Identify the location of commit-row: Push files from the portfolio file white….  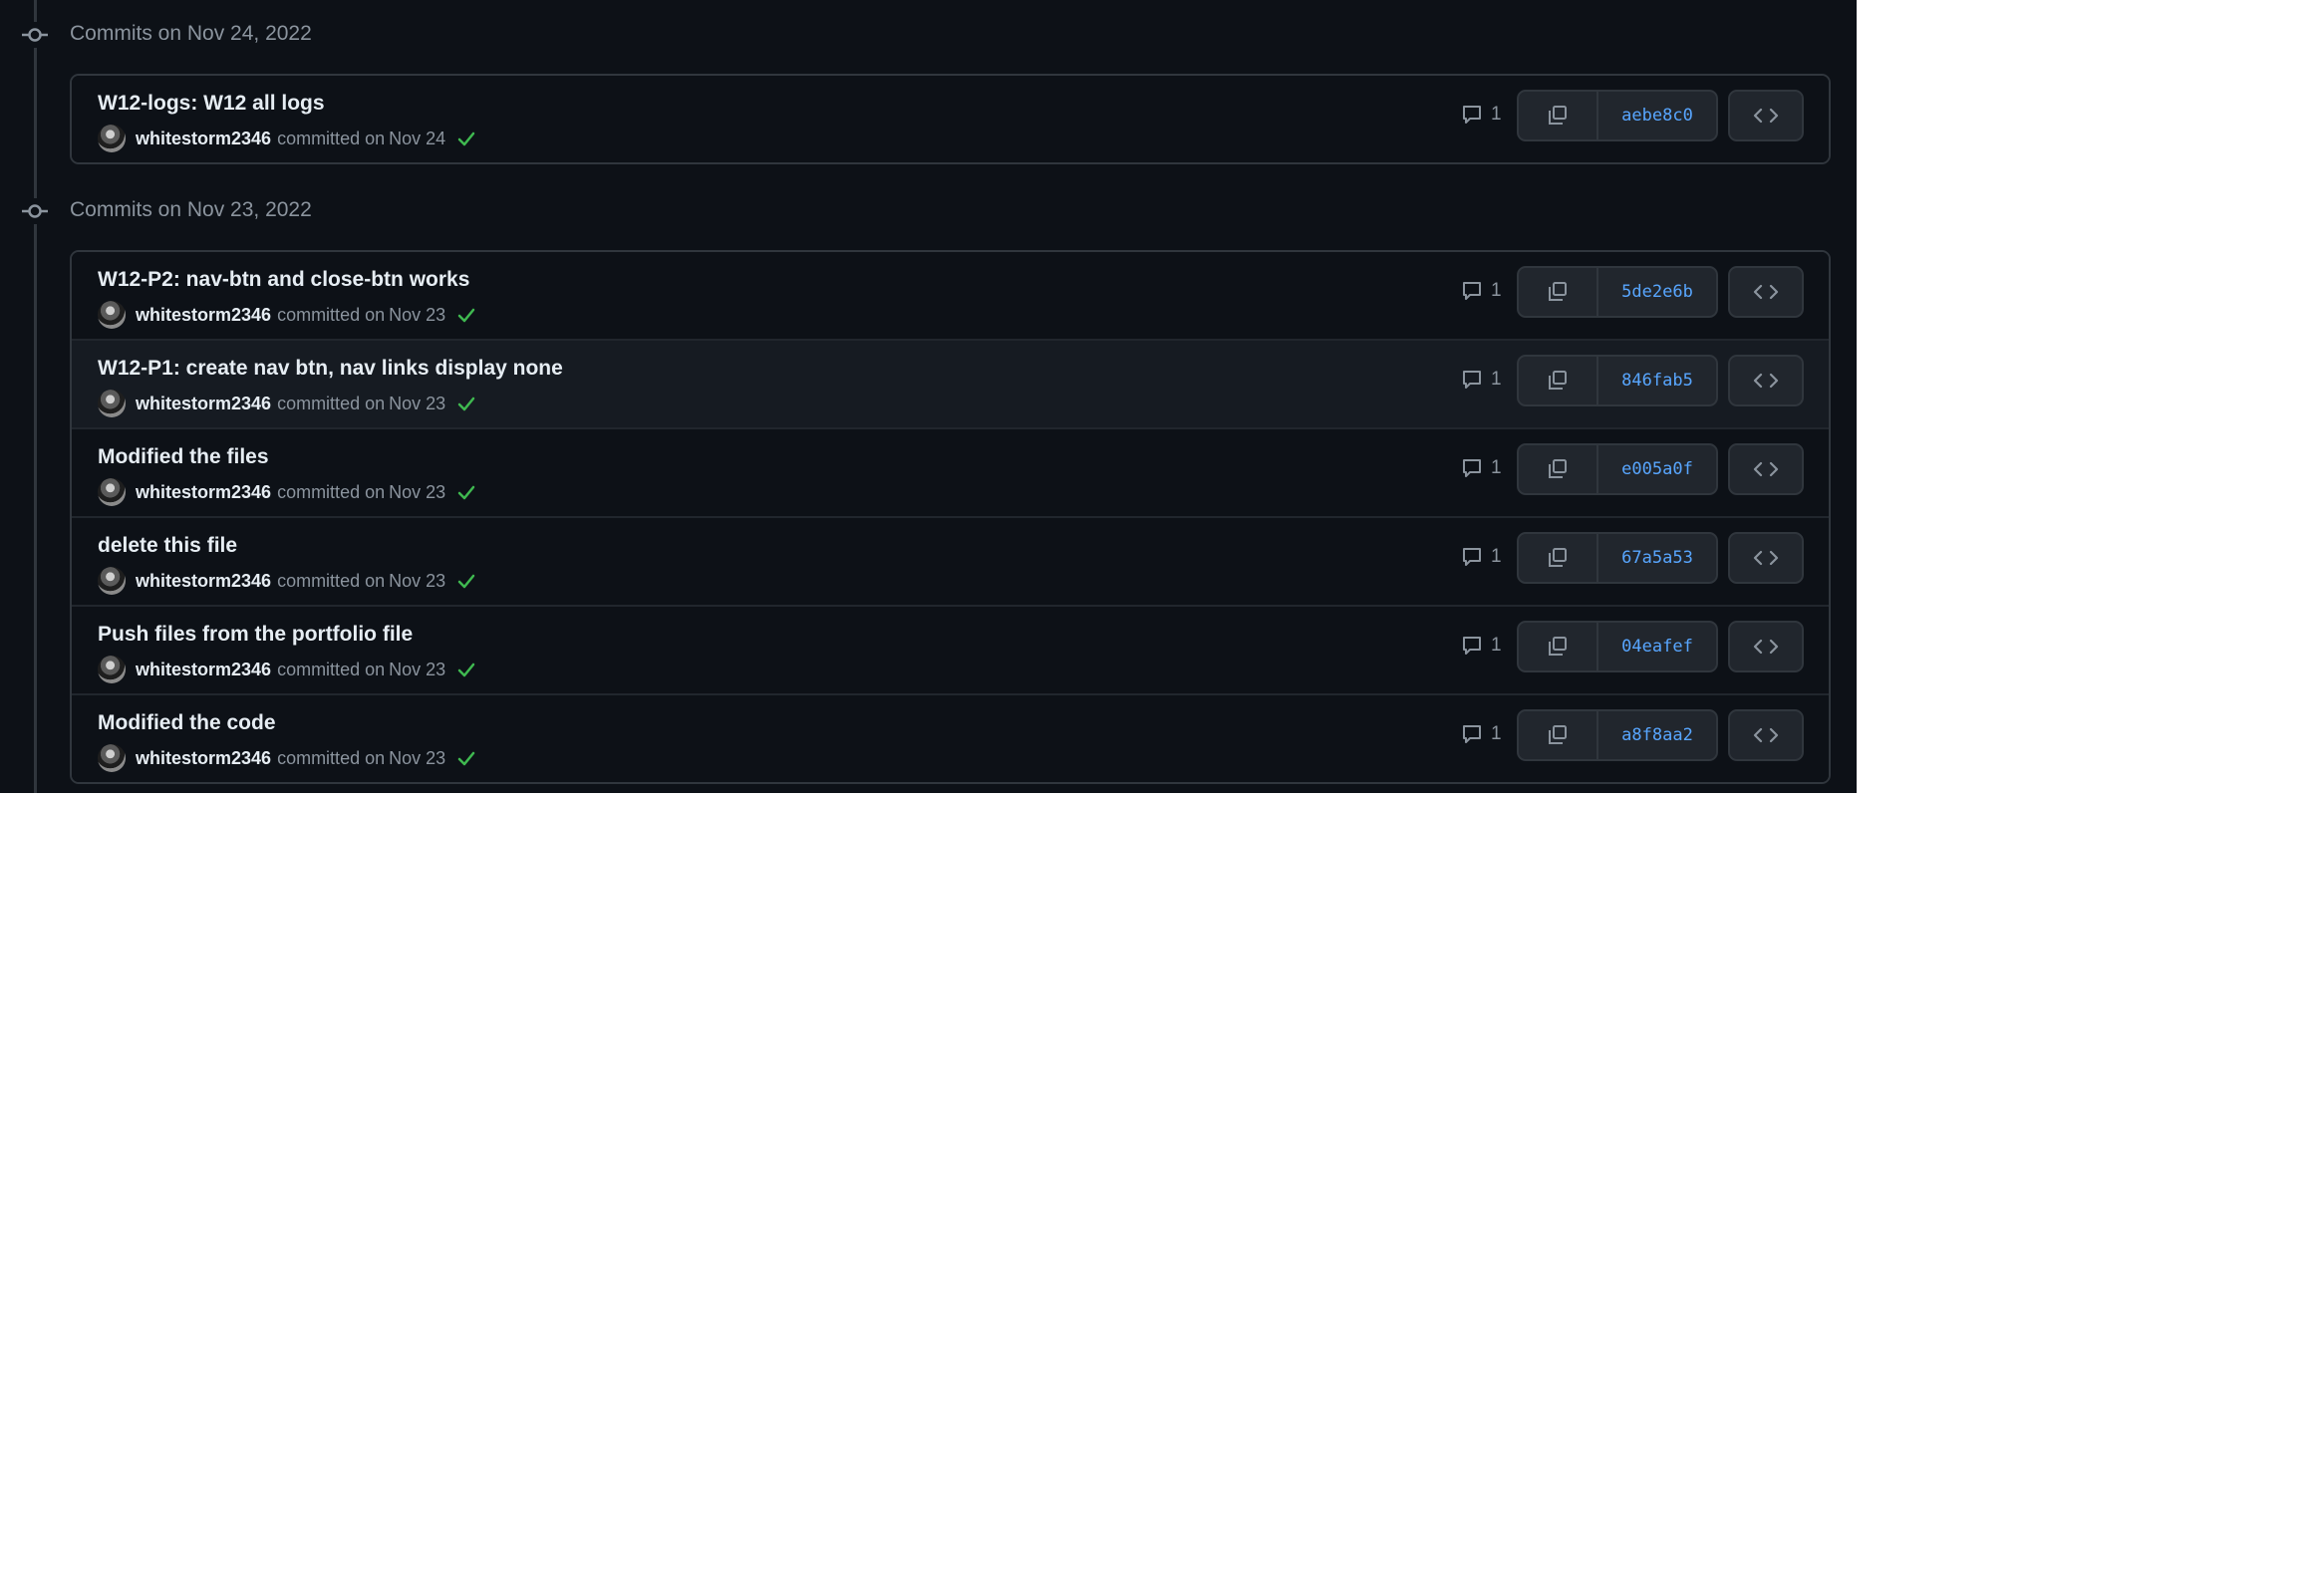
(950, 649).